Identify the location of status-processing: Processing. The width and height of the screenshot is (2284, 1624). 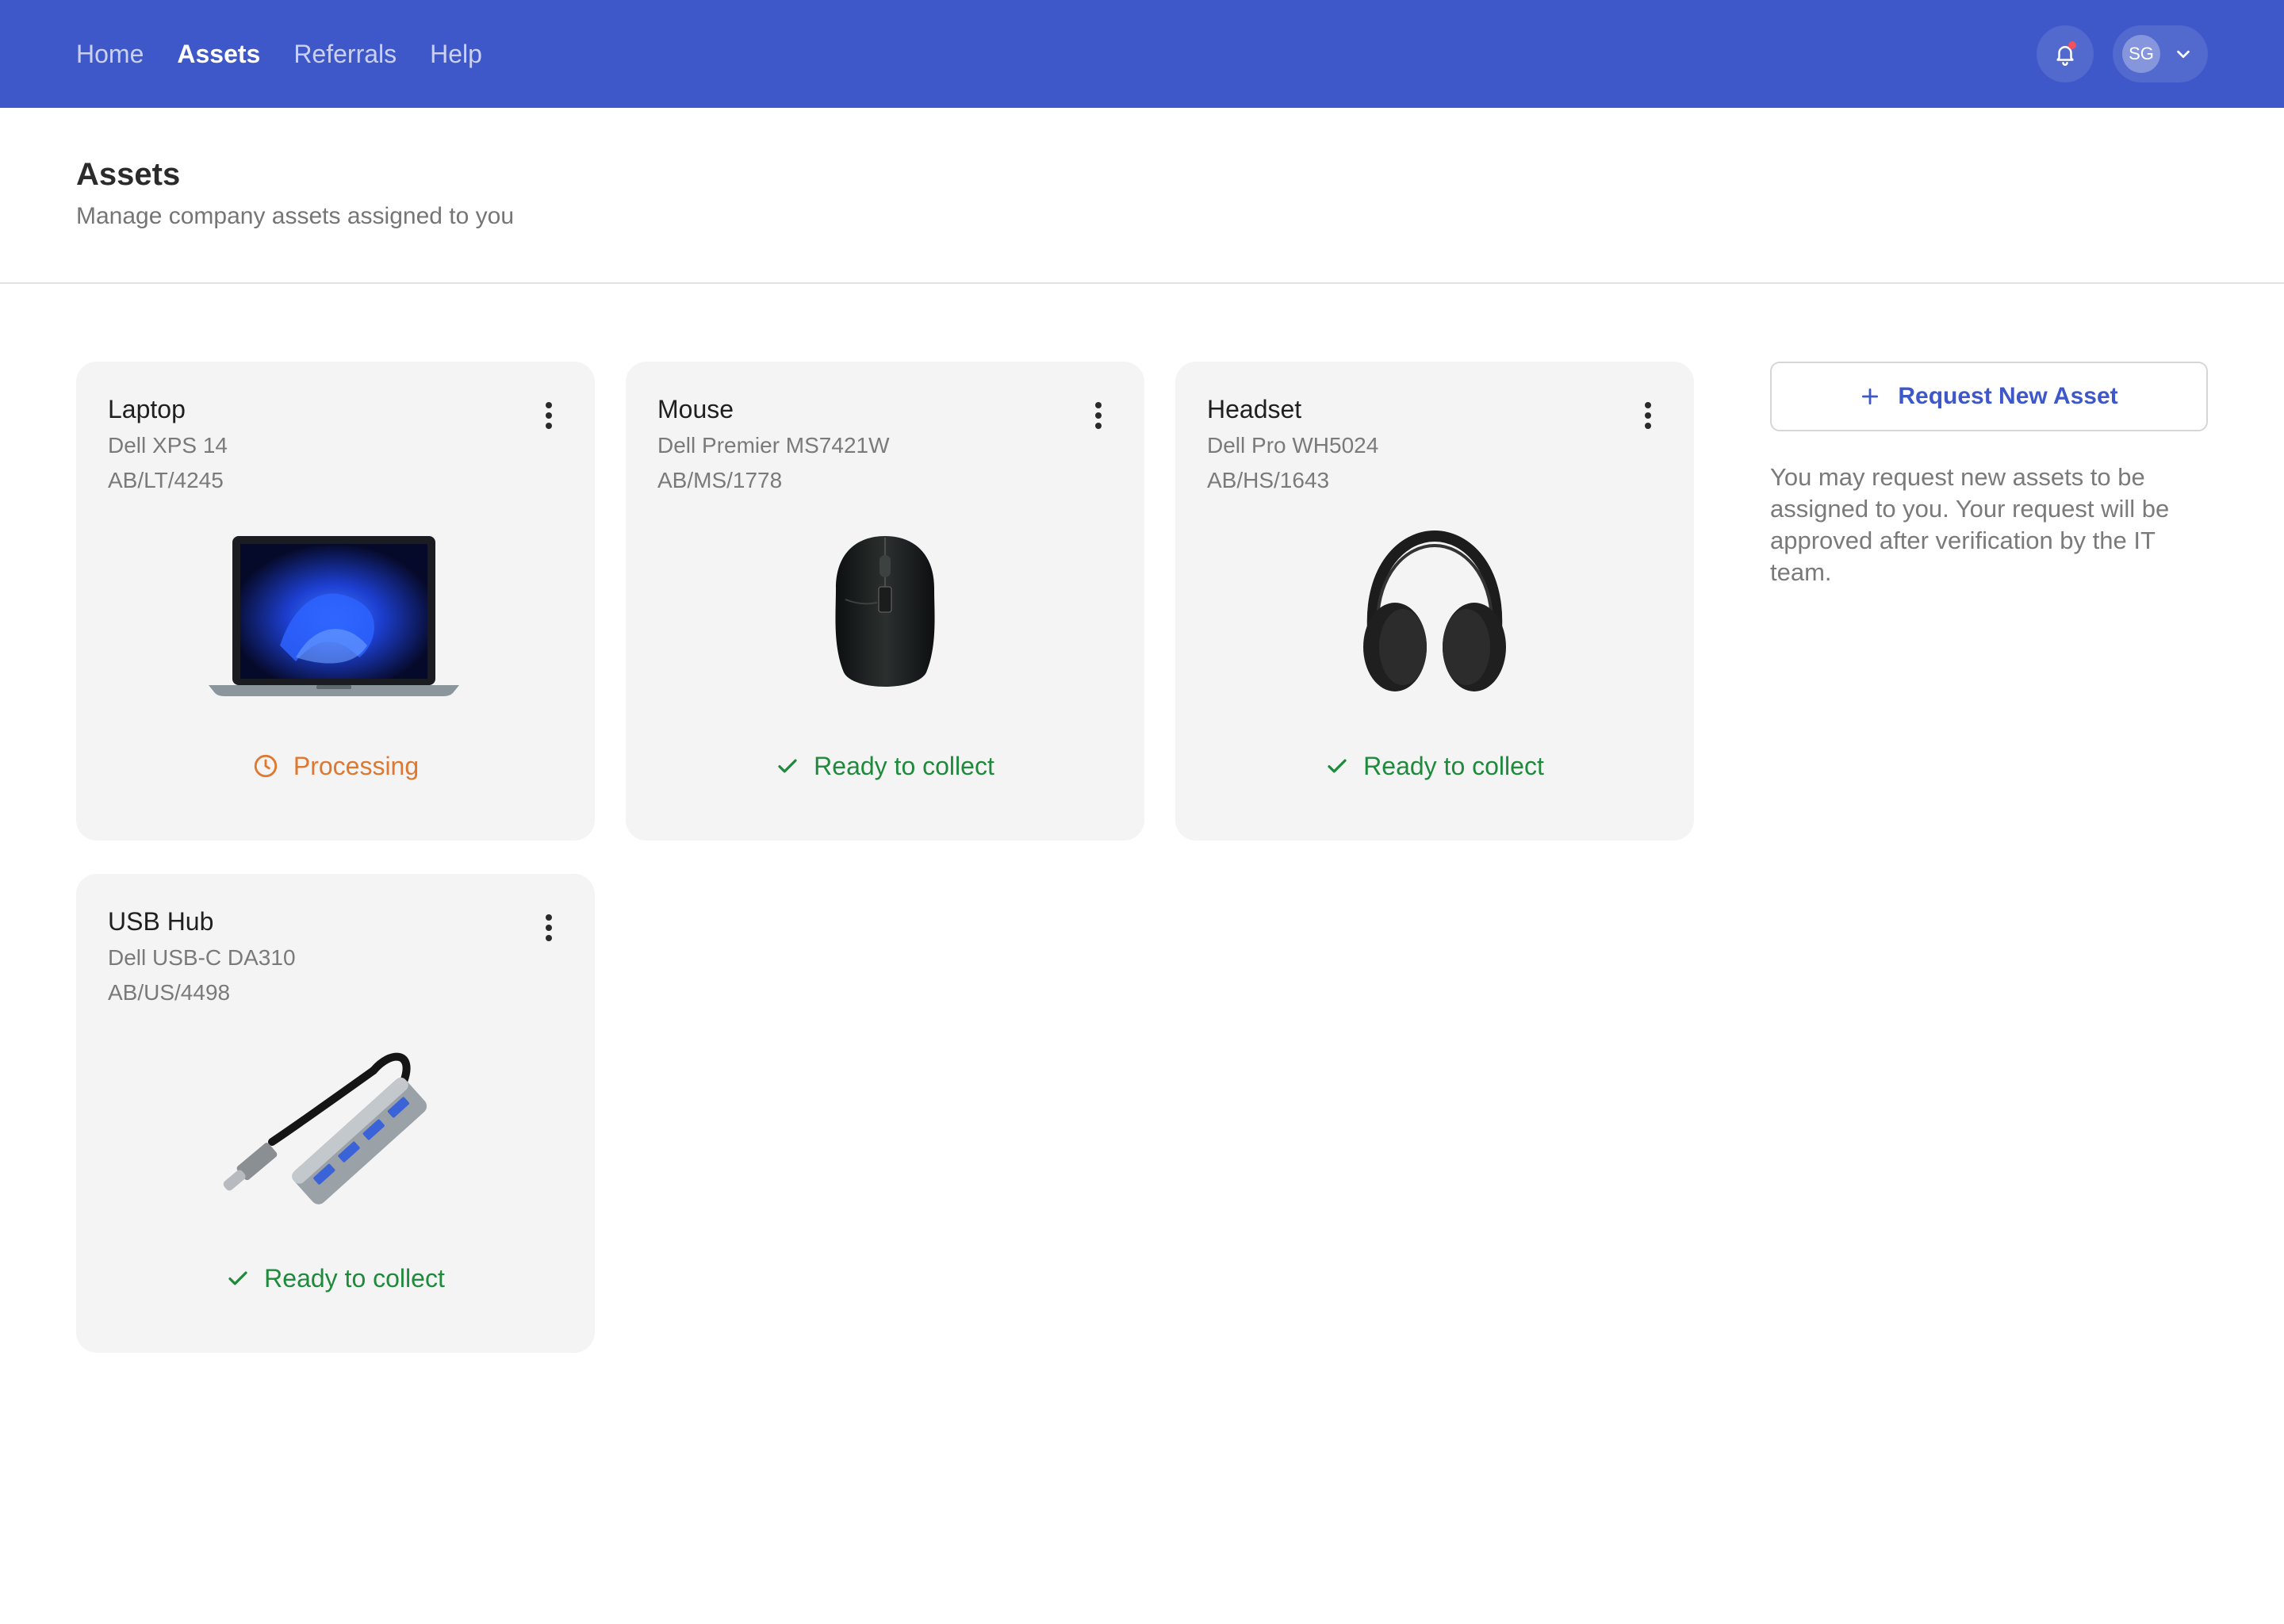
(335, 766).